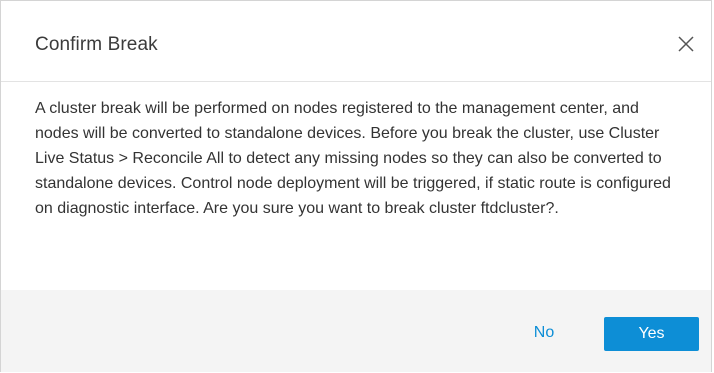 This screenshot has width=714, height=373. Describe the element at coordinates (96, 44) in the screenshot. I see `dialog-title: Confirm Break` at that location.